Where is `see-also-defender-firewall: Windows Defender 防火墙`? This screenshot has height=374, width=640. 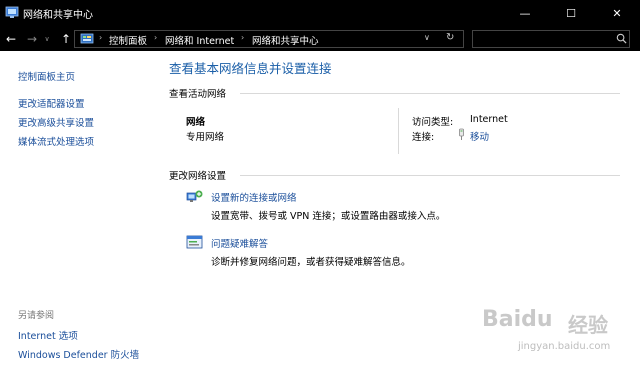 see-also-defender-firewall: Windows Defender 防火墙 is located at coordinates (78, 354).